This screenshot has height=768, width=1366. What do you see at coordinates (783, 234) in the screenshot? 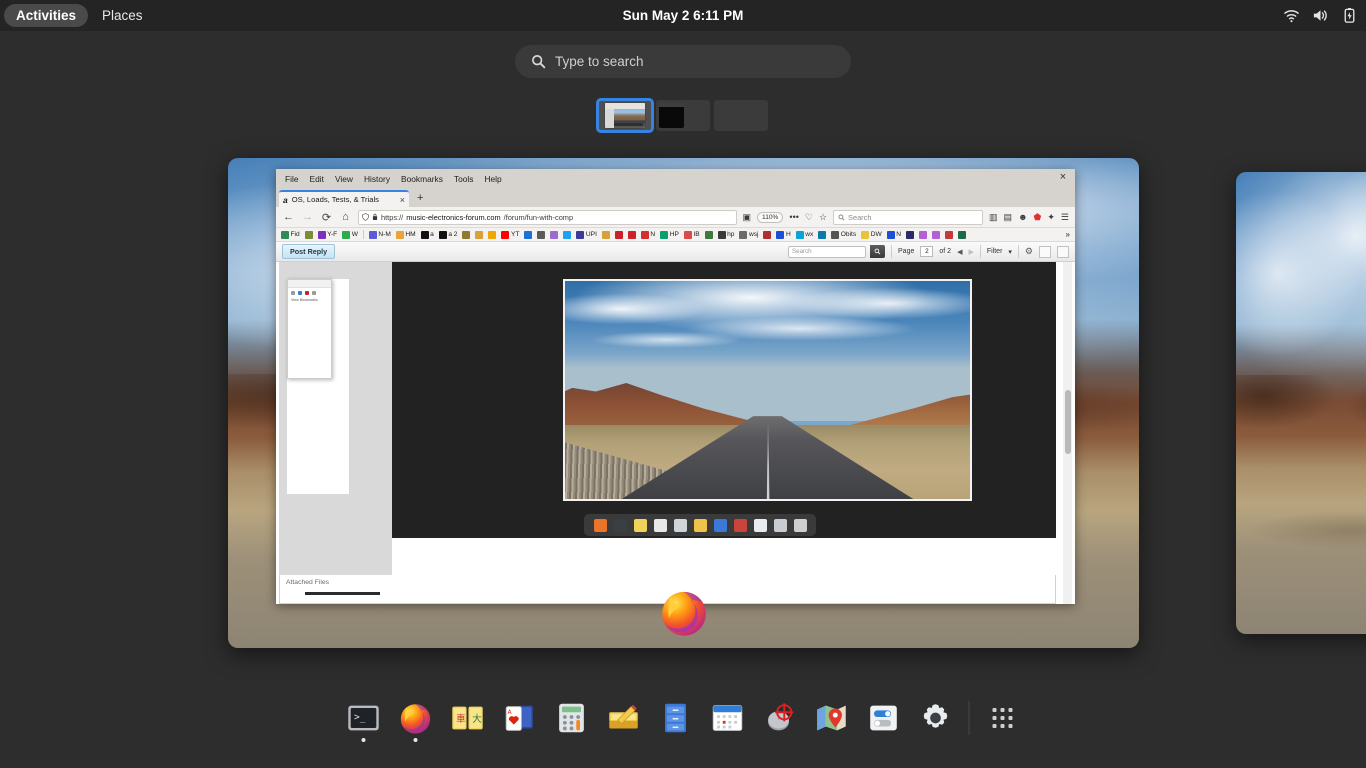
I see `bookmark-item: H` at bounding box center [783, 234].